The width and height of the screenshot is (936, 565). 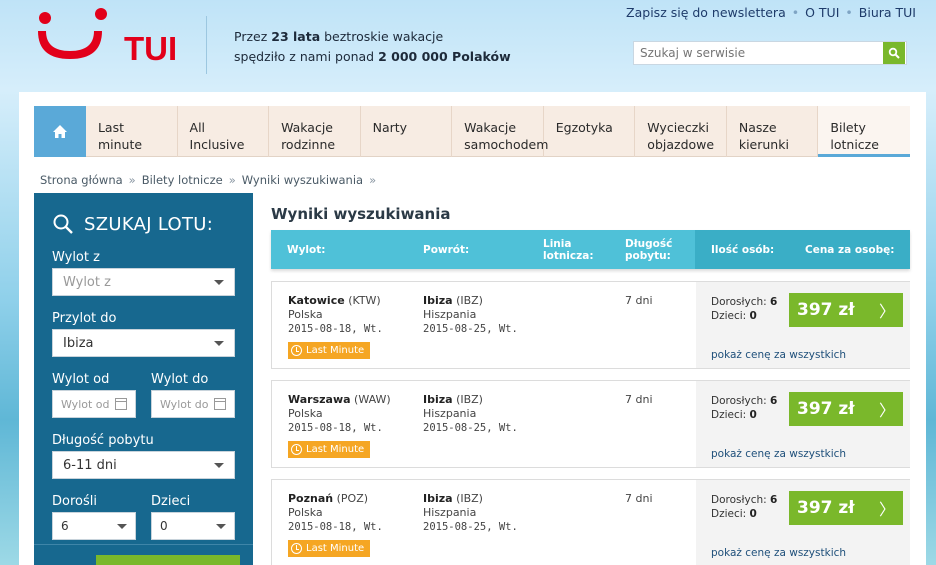 I want to click on header-divider, so click(x=206, y=45).